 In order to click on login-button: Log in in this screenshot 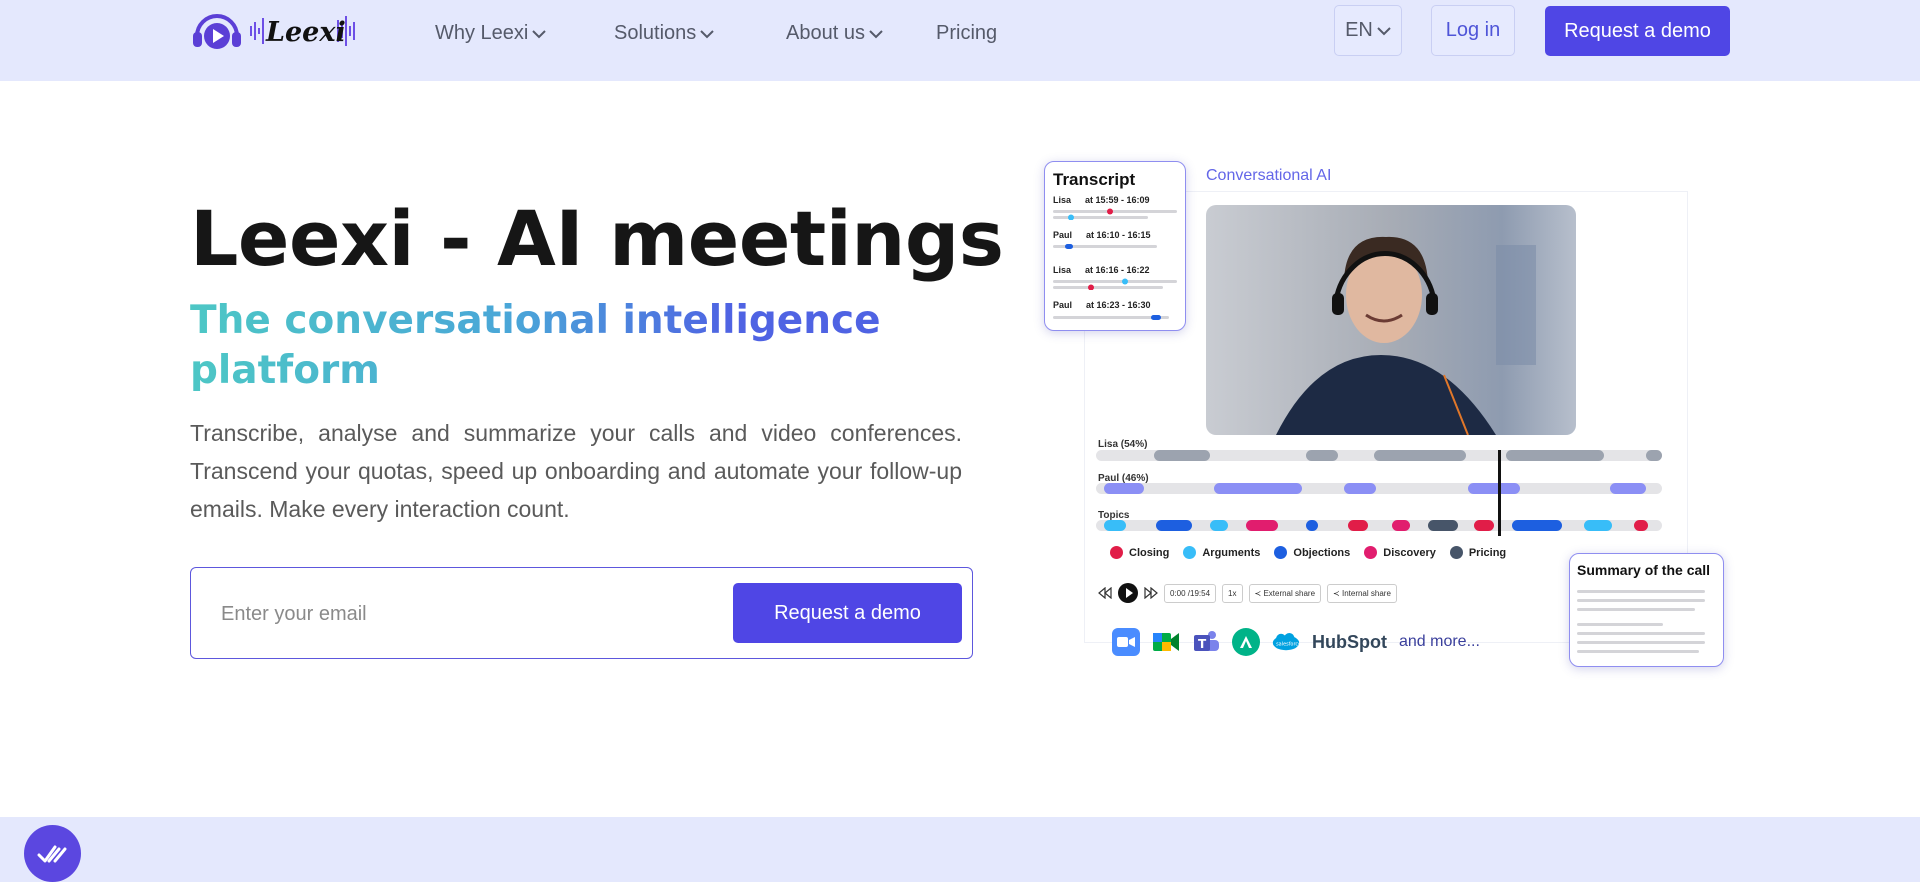, I will do `click(1473, 30)`.